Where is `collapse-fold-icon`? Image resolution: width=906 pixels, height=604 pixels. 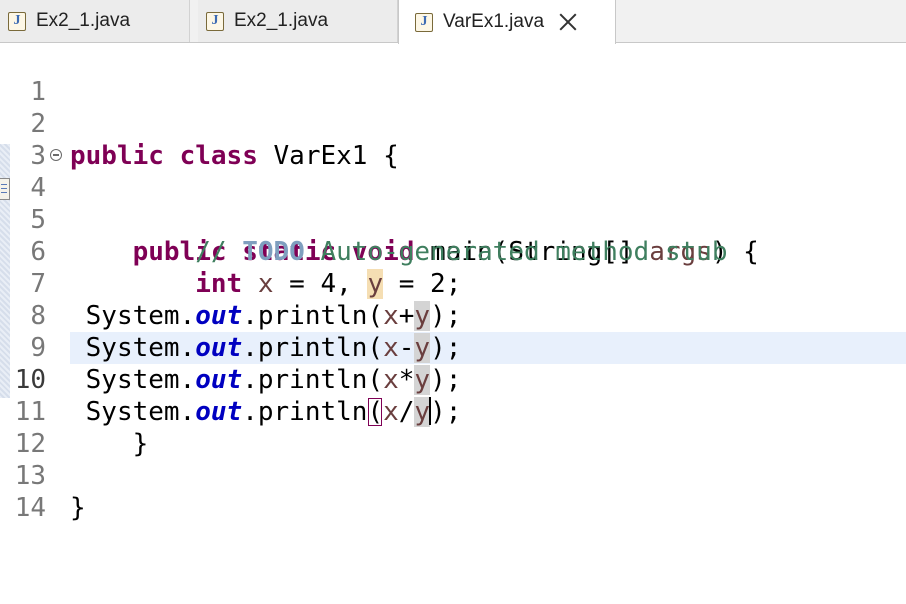 collapse-fold-icon is located at coordinates (56, 155).